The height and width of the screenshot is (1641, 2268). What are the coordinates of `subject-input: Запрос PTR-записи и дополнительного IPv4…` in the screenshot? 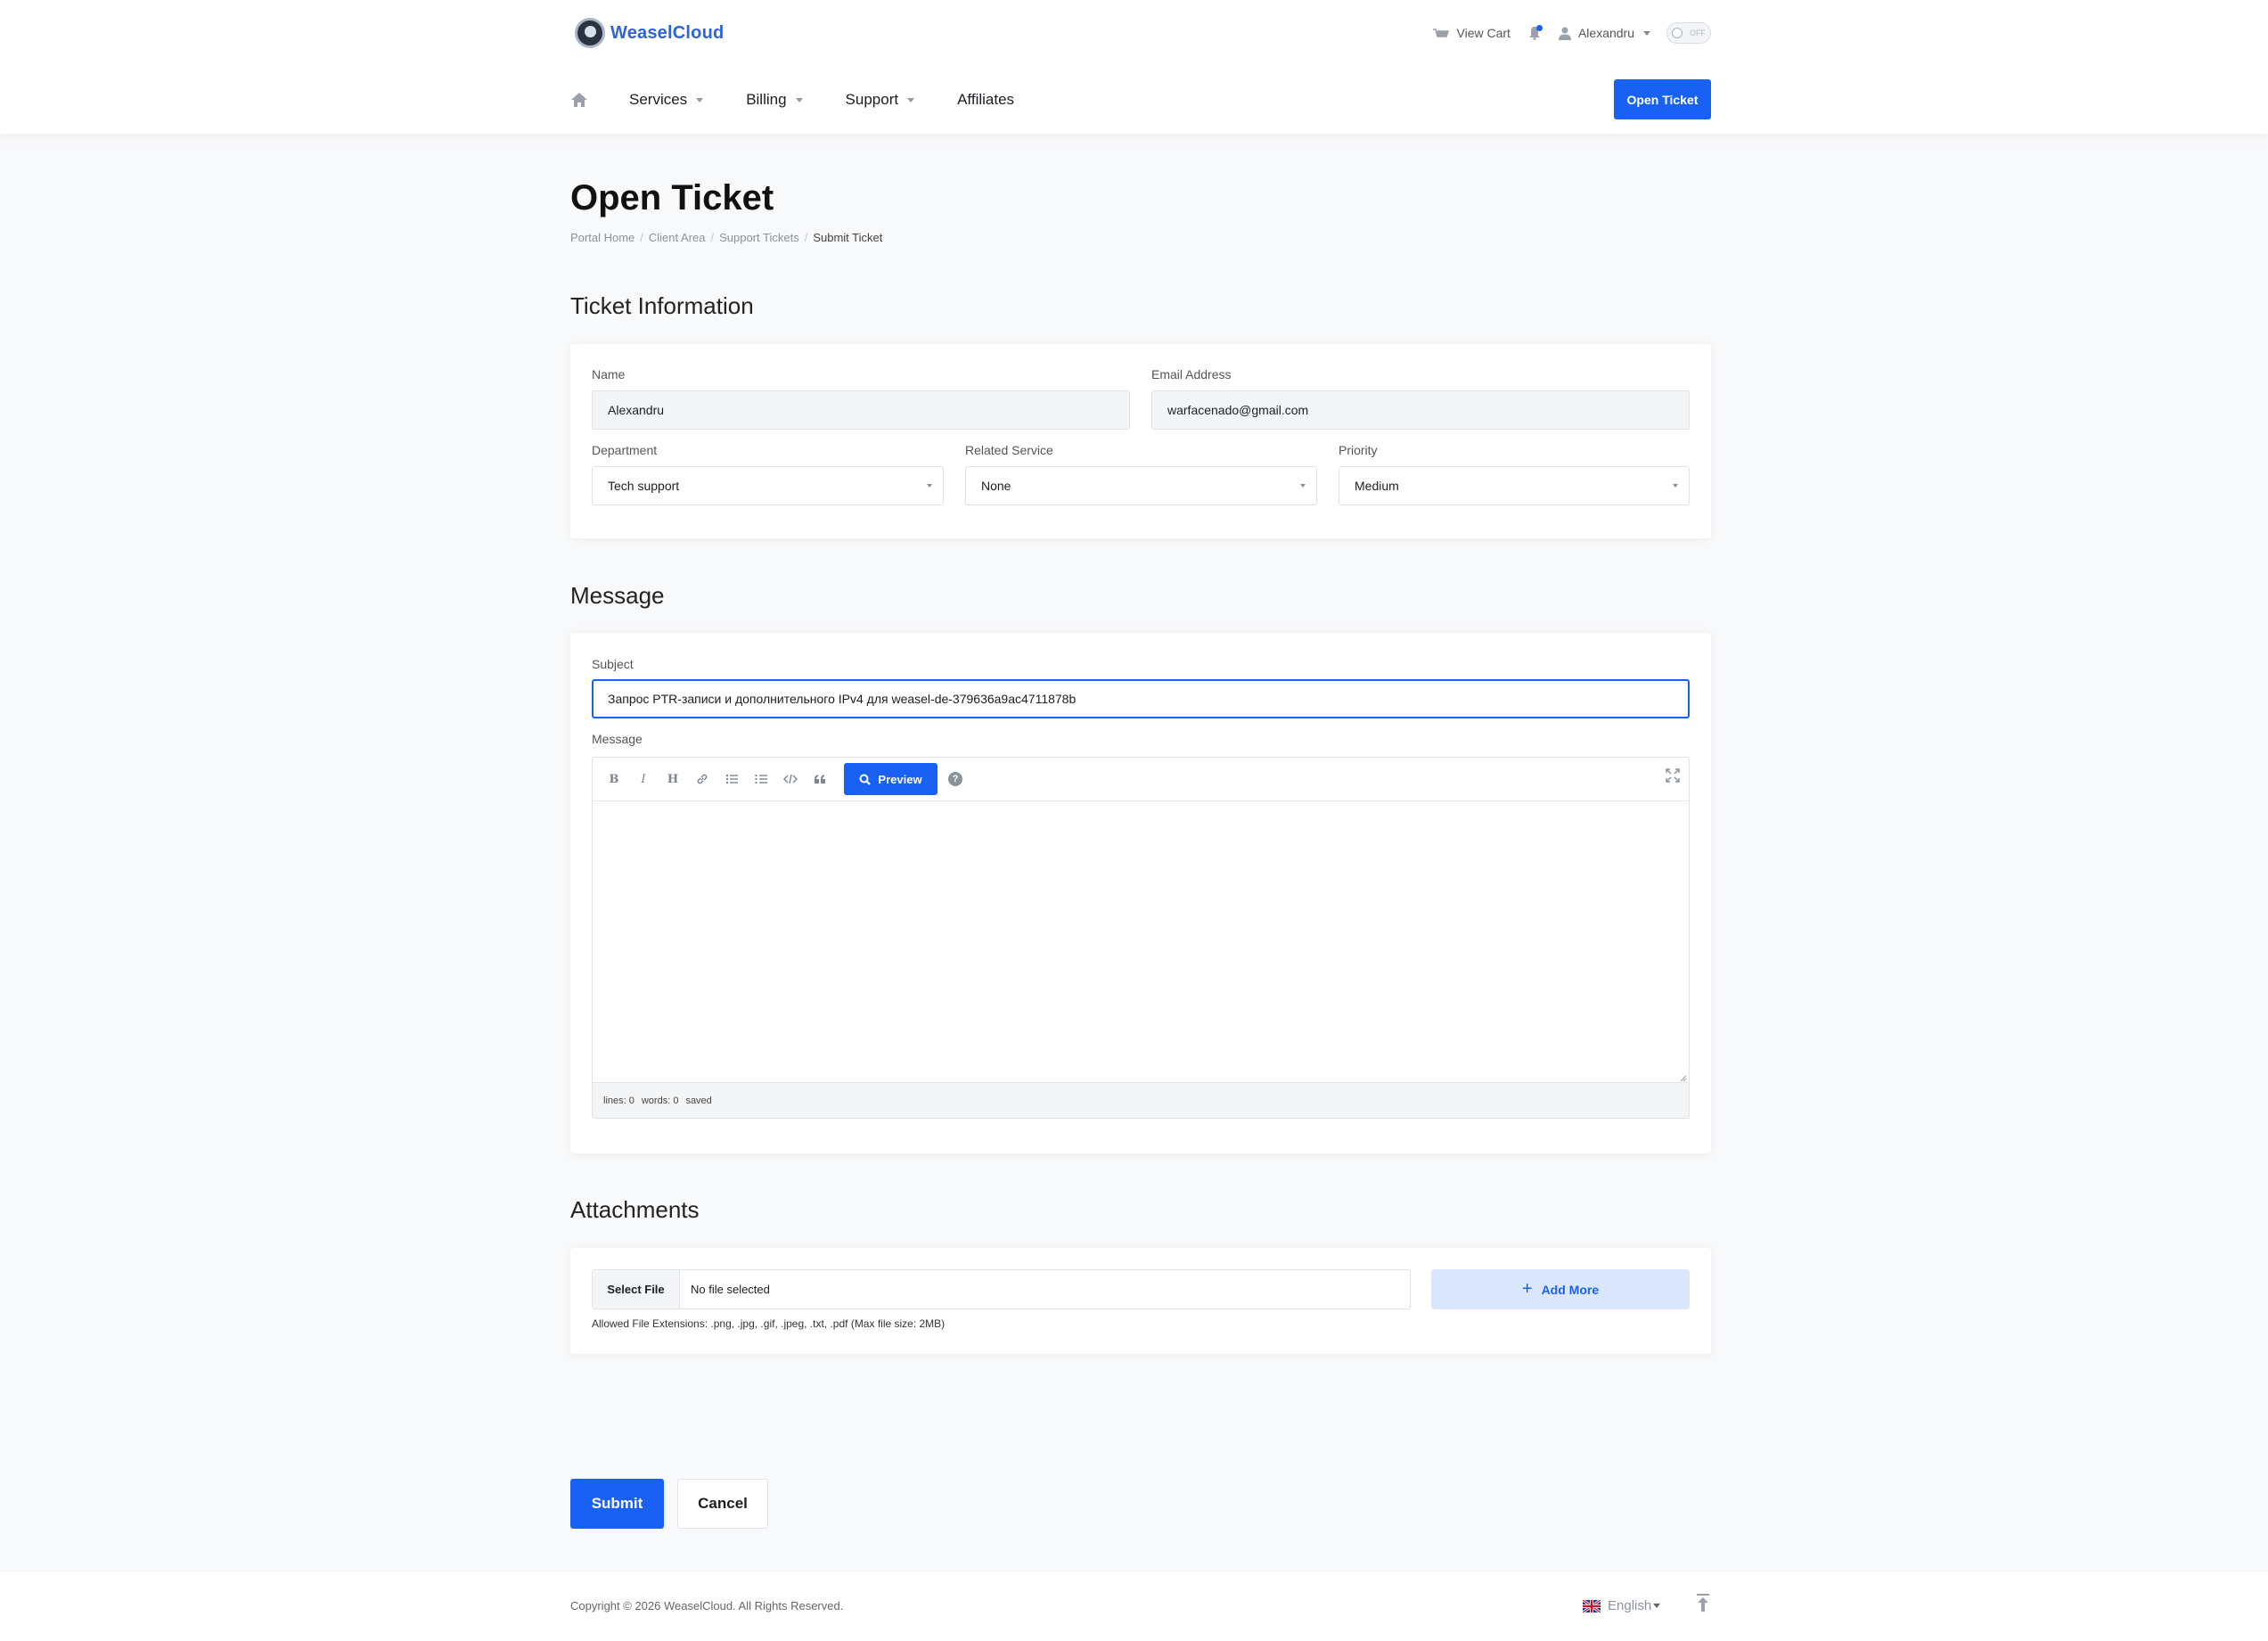 It's located at (1141, 699).